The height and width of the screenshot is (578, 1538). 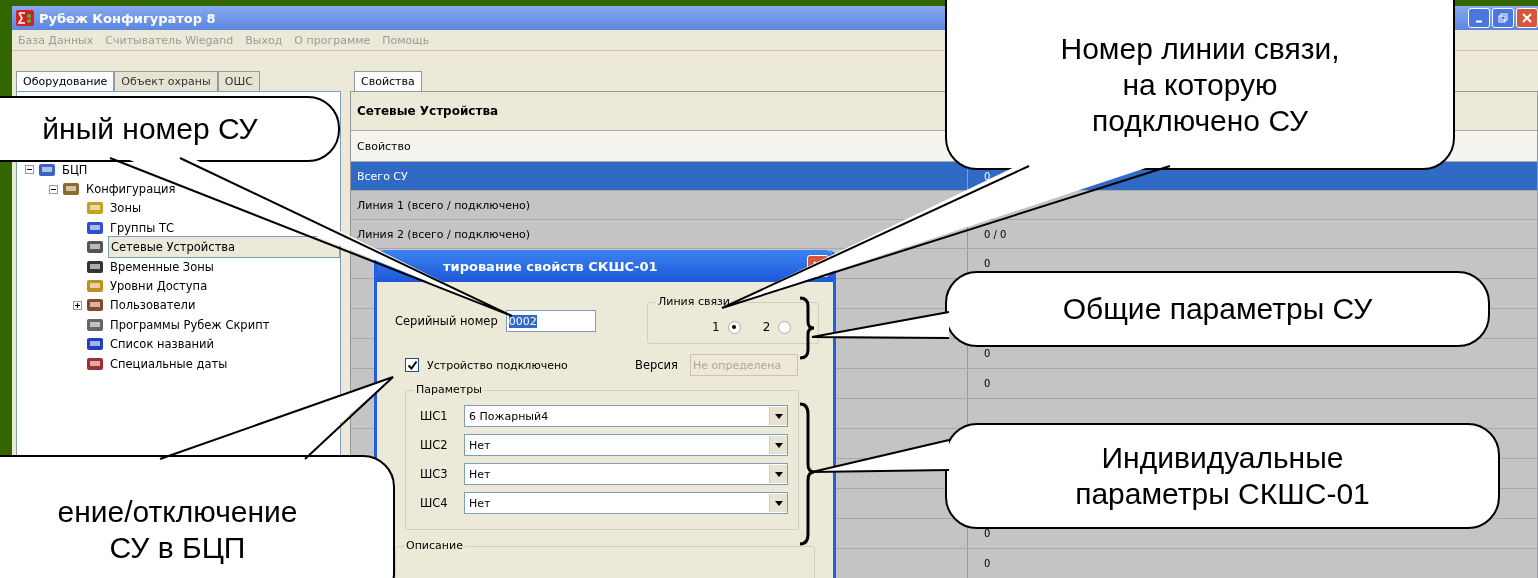 I want to click on close-button, so click(x=1527, y=18).